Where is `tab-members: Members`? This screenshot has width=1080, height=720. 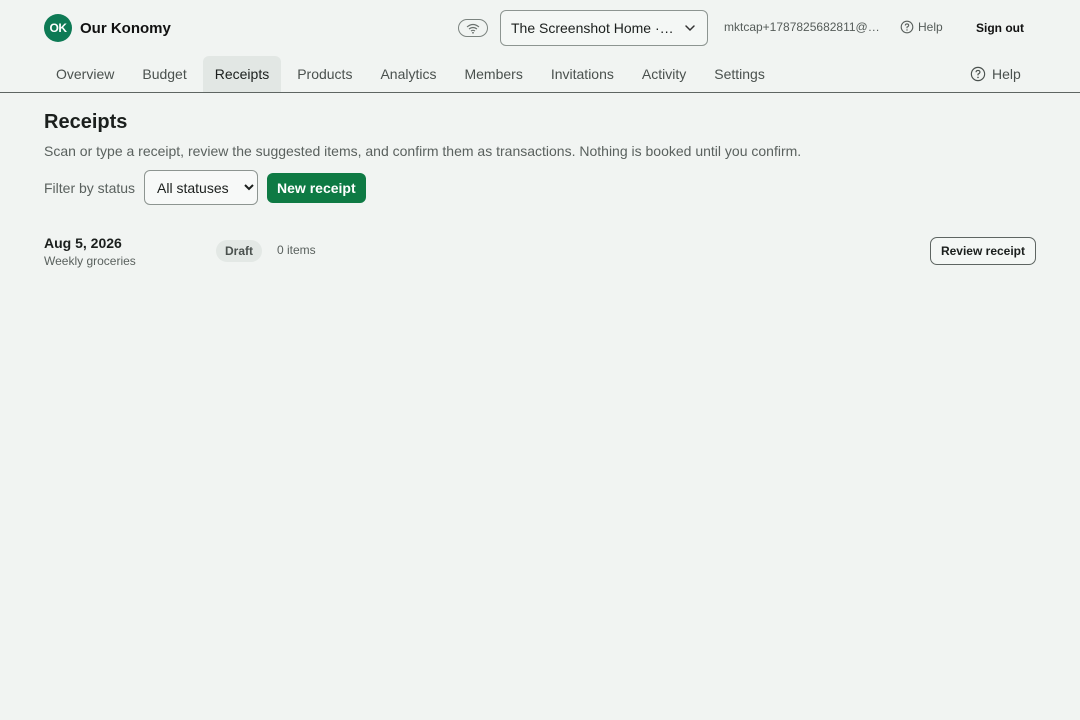 tab-members: Members is located at coordinates (493, 74).